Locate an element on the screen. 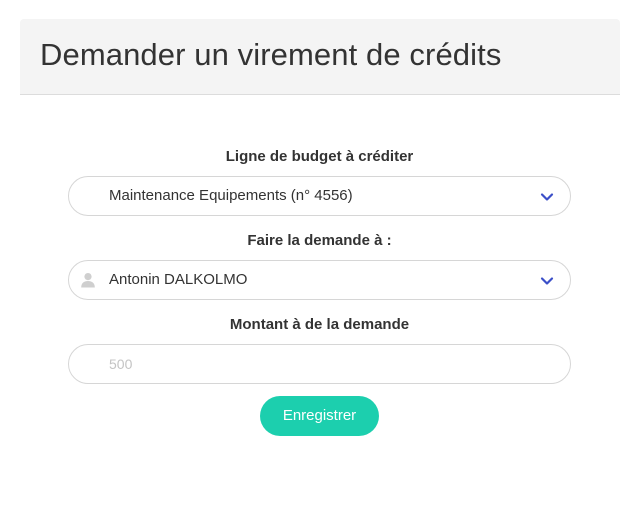 The height and width of the screenshot is (508, 638). dialog-title: Demander un virement de crédits is located at coordinates (271, 54).